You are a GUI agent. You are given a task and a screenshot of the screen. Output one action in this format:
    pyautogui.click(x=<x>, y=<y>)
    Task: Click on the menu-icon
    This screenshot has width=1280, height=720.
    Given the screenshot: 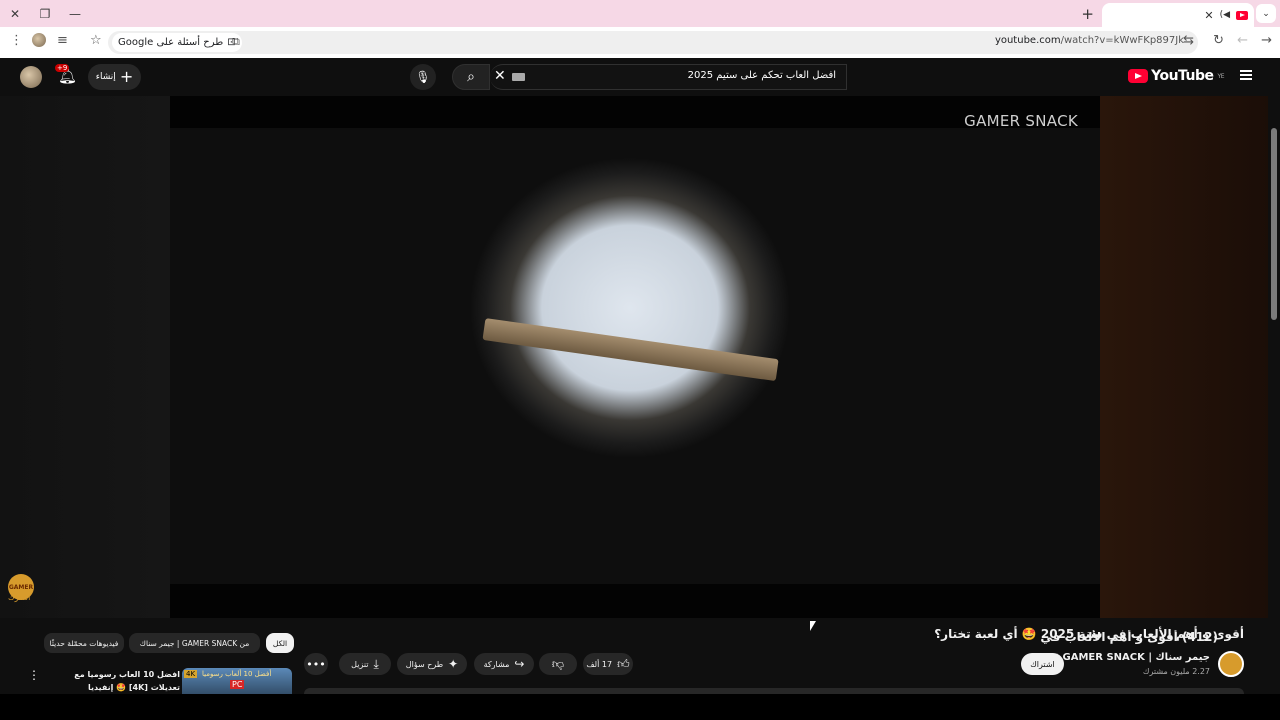 What is the action you would take?
    pyautogui.click(x=1246, y=75)
    